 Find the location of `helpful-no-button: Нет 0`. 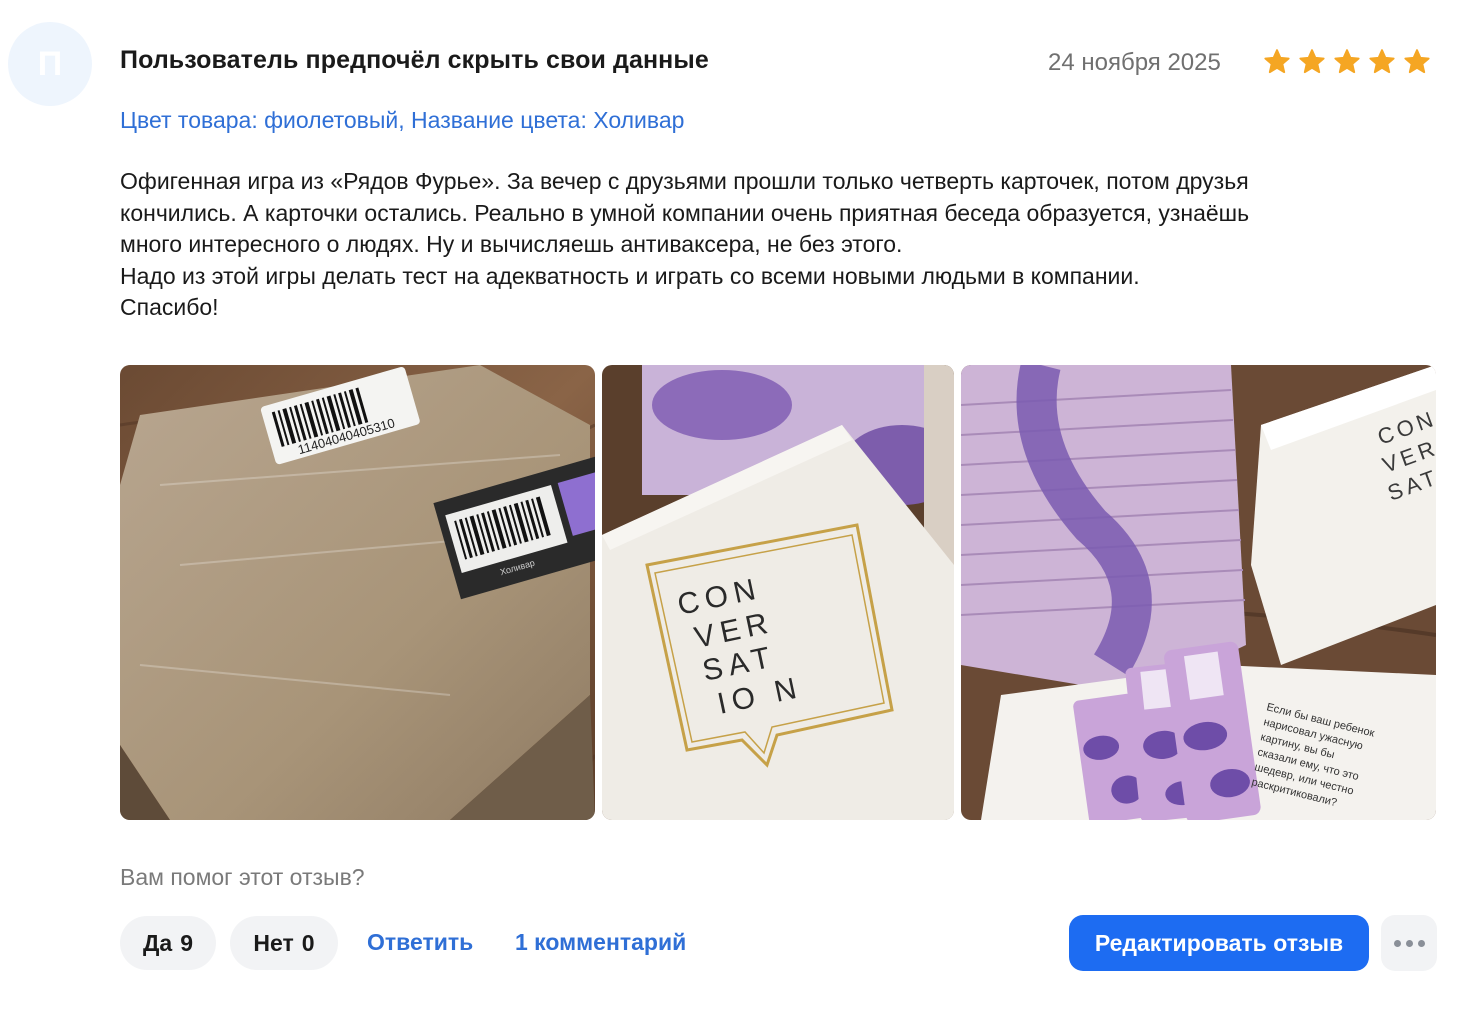

helpful-no-button: Нет 0 is located at coordinates (284, 943).